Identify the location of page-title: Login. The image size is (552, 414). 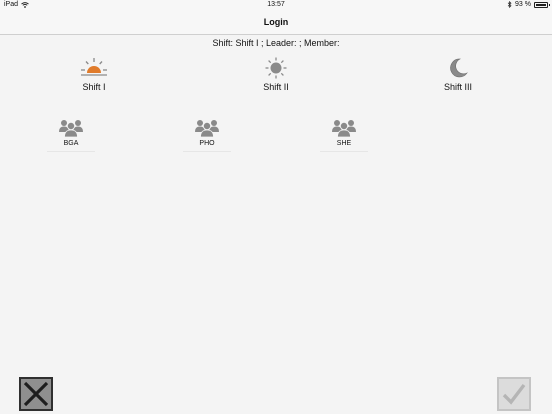
(276, 22).